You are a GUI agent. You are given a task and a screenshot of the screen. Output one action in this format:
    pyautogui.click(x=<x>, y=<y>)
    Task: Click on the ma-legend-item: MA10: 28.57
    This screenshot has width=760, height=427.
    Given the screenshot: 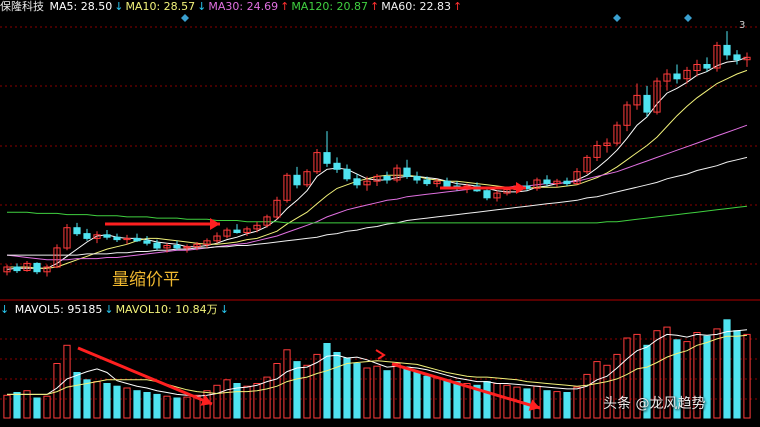 What is the action you would take?
    pyautogui.click(x=160, y=6)
    